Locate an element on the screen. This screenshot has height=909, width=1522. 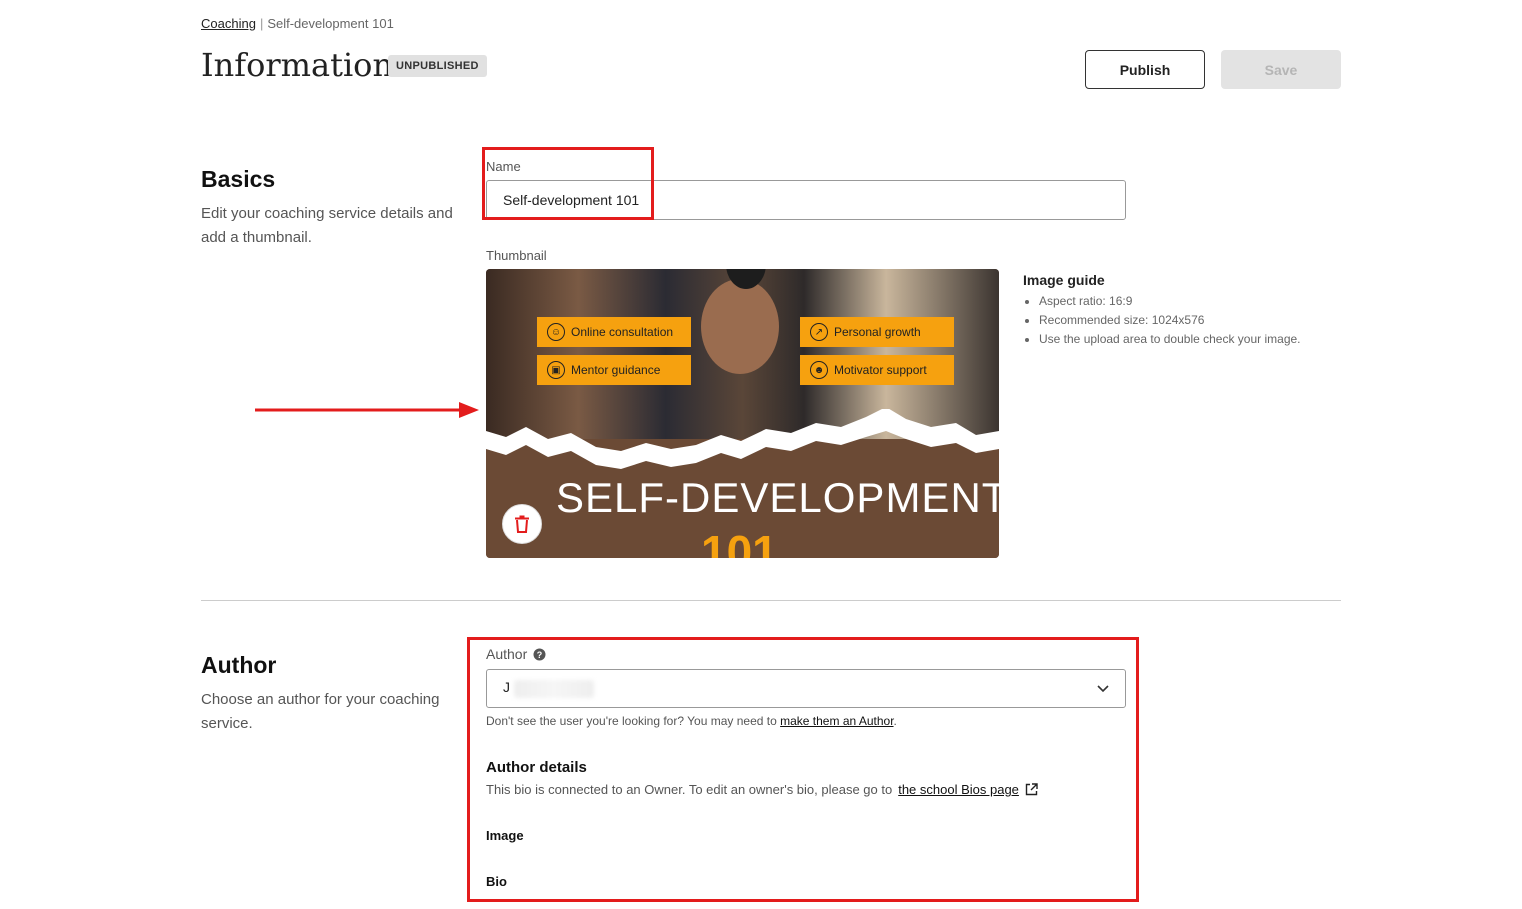
make-author-link: make them an Author is located at coordinates (836, 721).